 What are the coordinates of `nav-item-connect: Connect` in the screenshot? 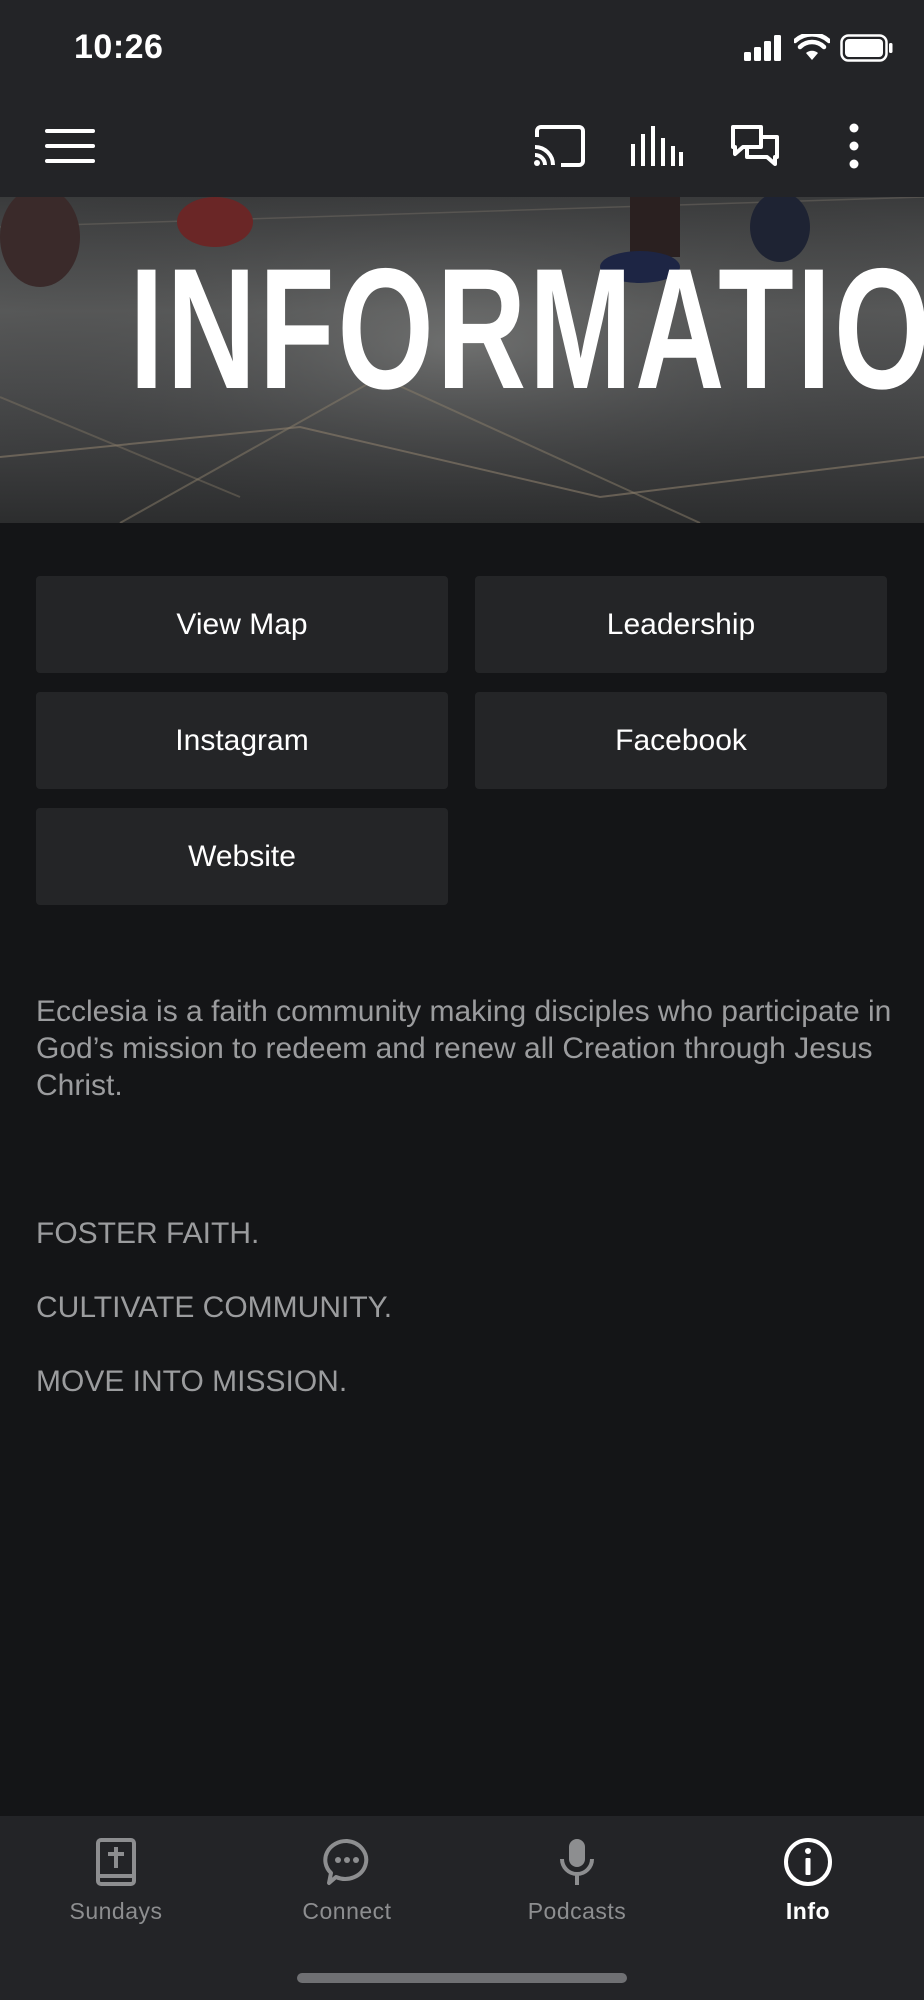 It's located at (347, 1889).